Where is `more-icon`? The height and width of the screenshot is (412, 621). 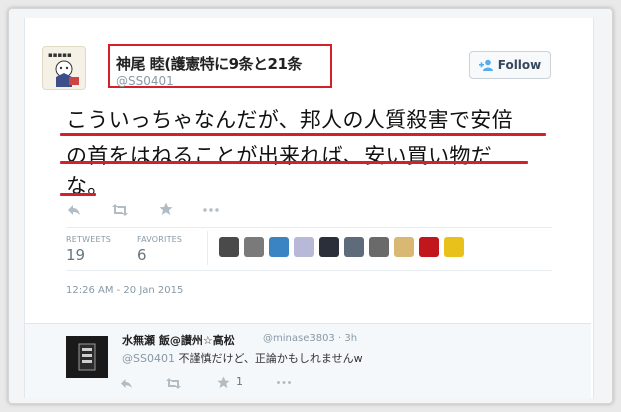 more-icon is located at coordinates (211, 210).